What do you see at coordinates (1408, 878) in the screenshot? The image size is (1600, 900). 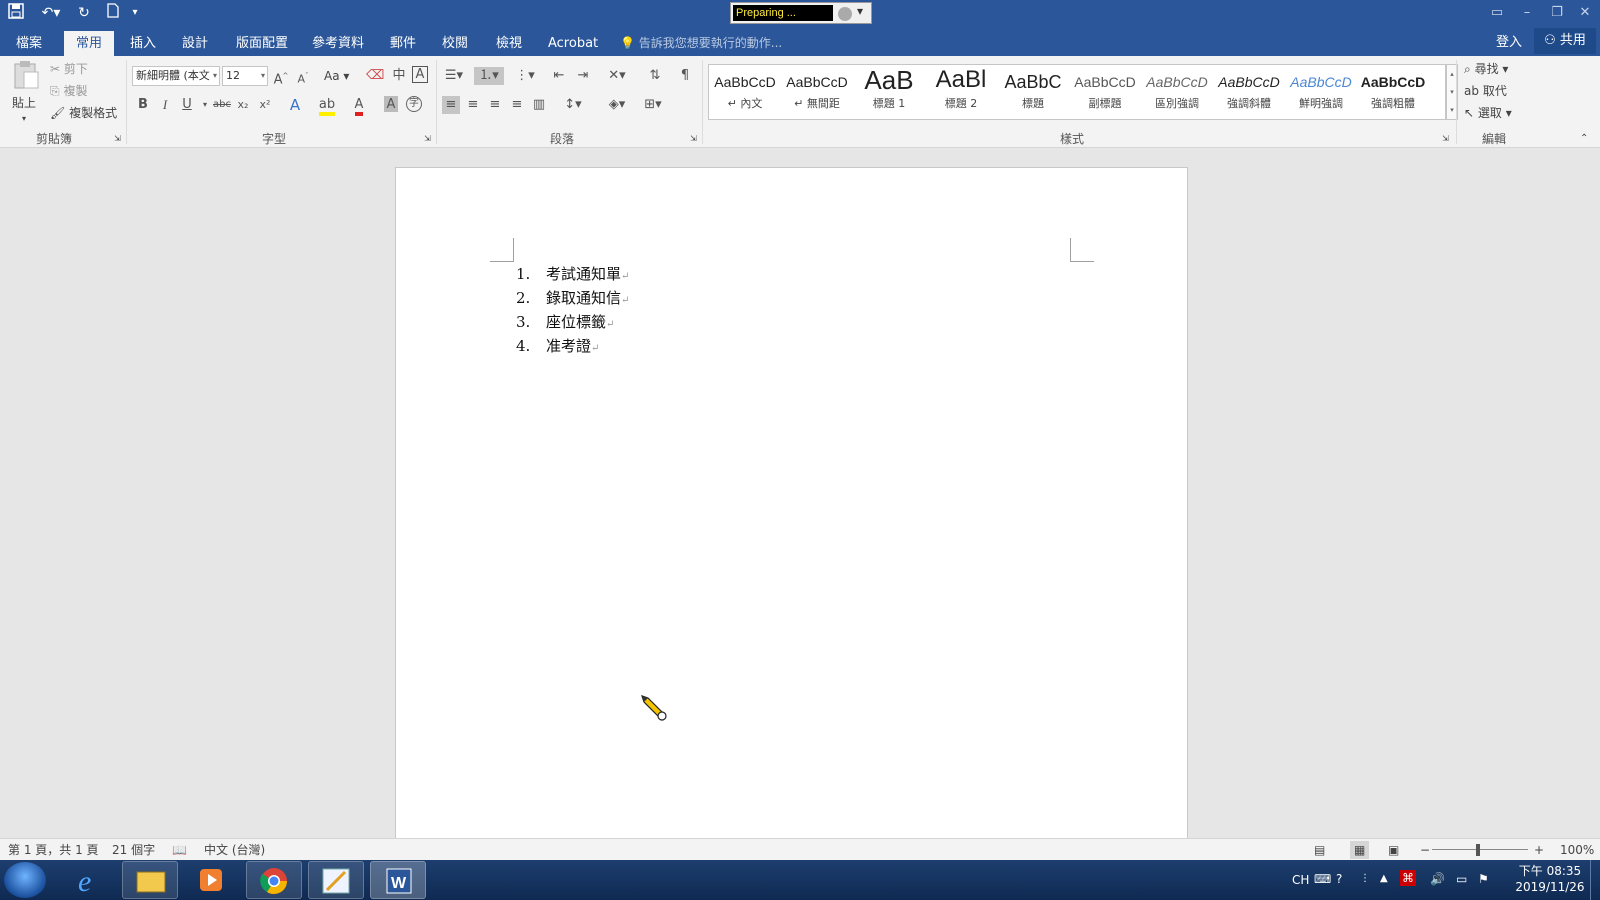 I see `acrobat-tray-icon: ⌘` at bounding box center [1408, 878].